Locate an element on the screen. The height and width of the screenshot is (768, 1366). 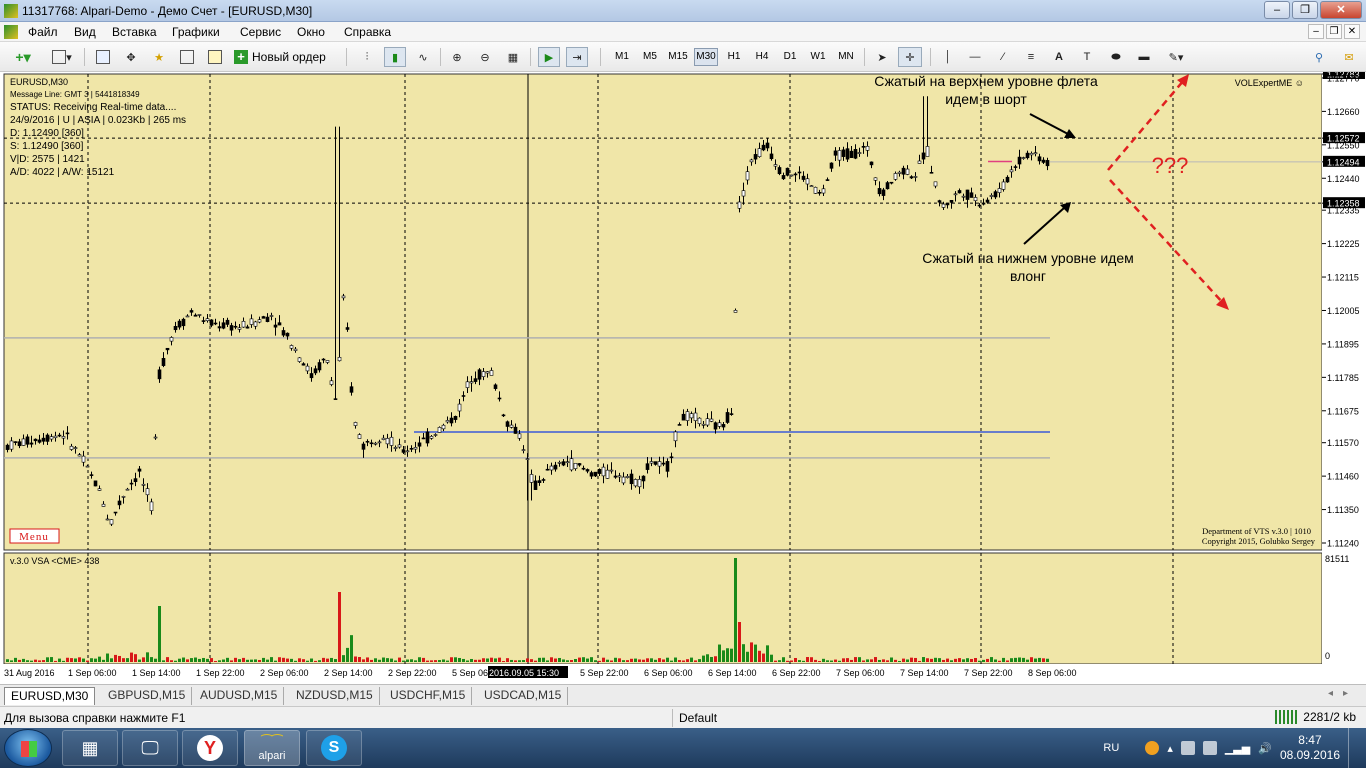
tray-flag-icon is located at coordinates (1187, 748).